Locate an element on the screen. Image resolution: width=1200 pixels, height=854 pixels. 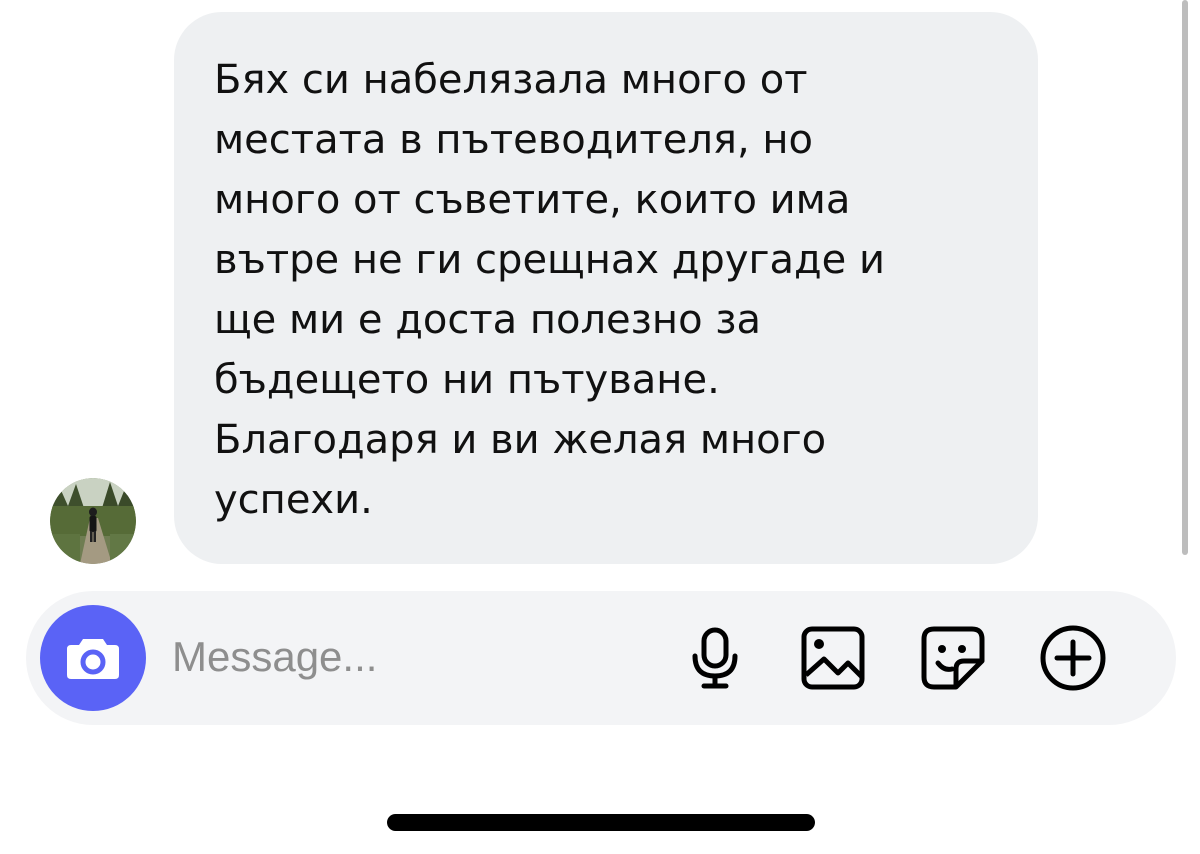
more-button is located at coordinates (1073, 658).